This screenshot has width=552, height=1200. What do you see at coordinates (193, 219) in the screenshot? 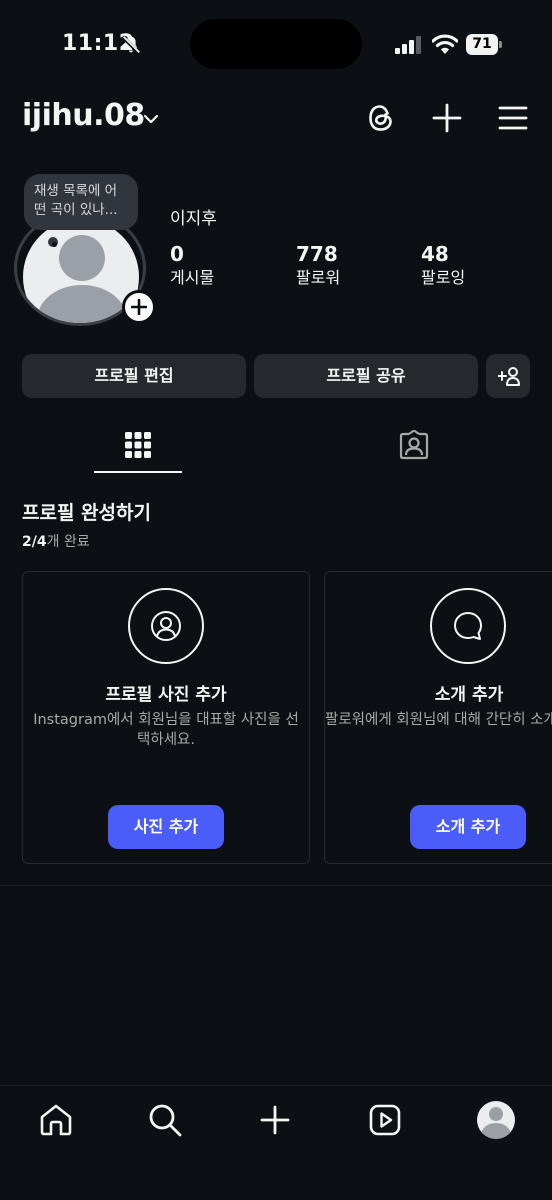
I see `display-name: 이지후` at bounding box center [193, 219].